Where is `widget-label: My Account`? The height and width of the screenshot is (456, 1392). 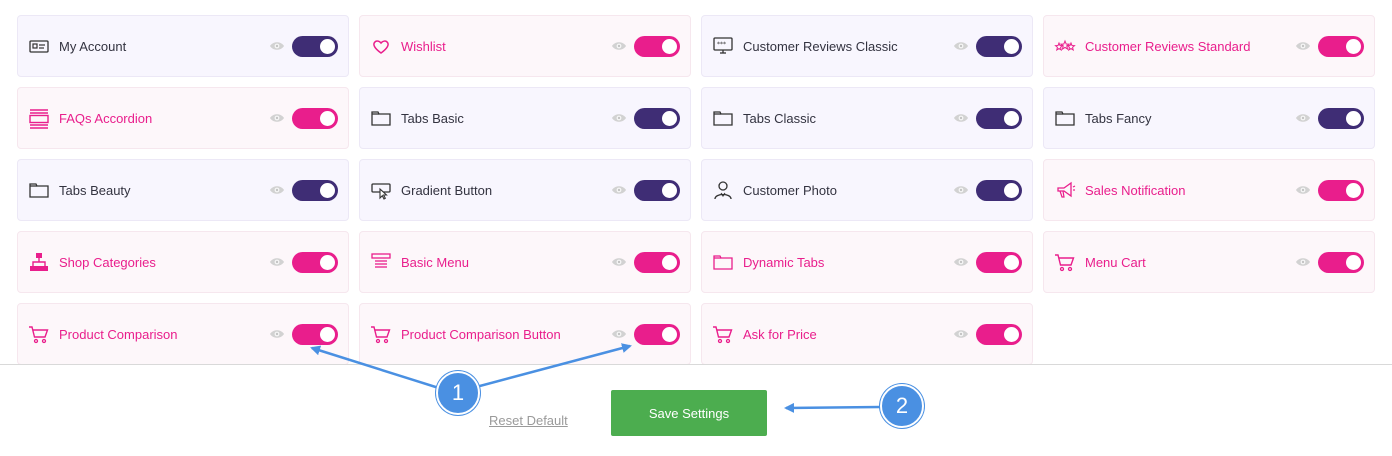
widget-label: My Account is located at coordinates (93, 46).